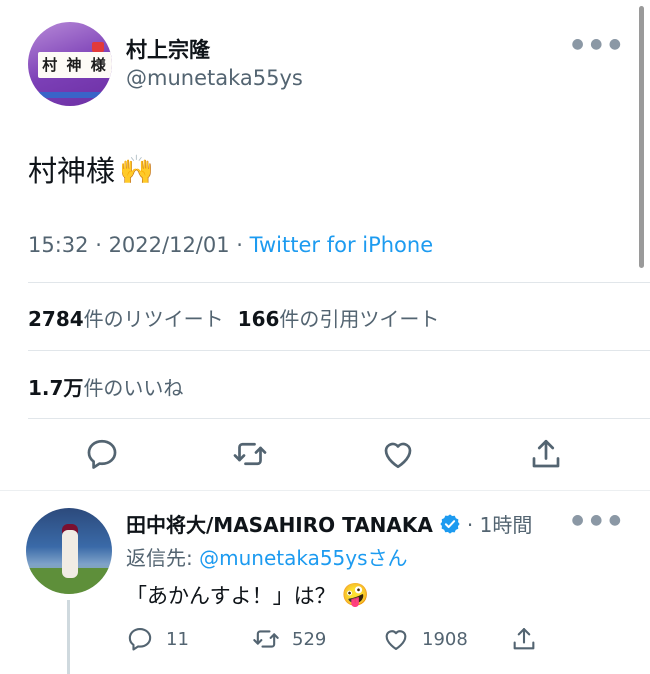  I want to click on reply-text-container: 「あかんすよ！」は？ 🤪, so click(247, 595).